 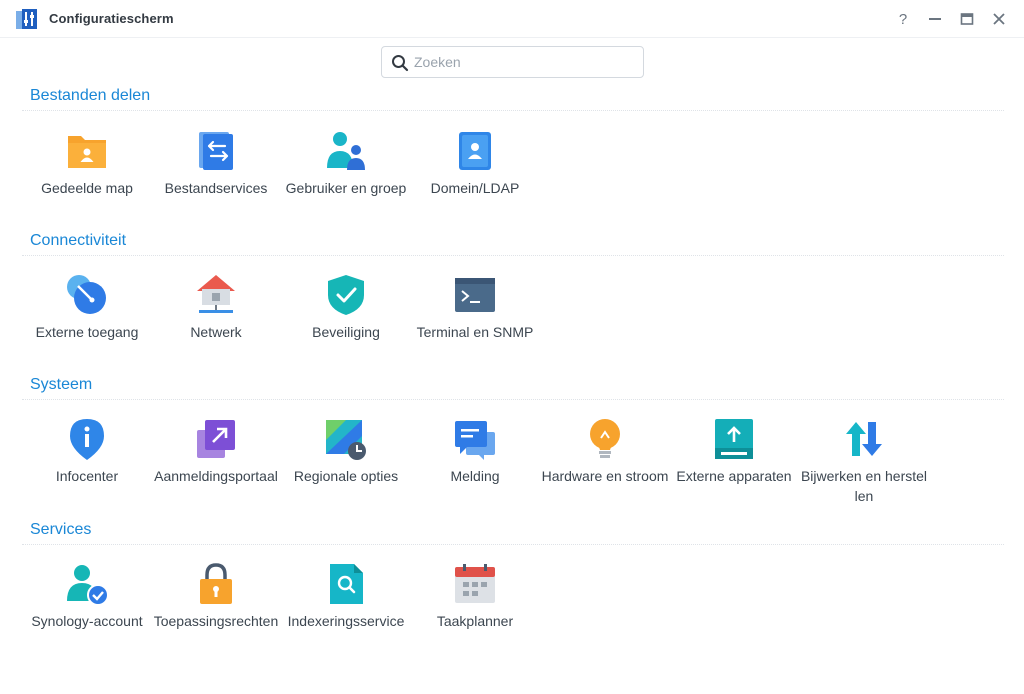 I want to click on help-button: ?, so click(x=903, y=19).